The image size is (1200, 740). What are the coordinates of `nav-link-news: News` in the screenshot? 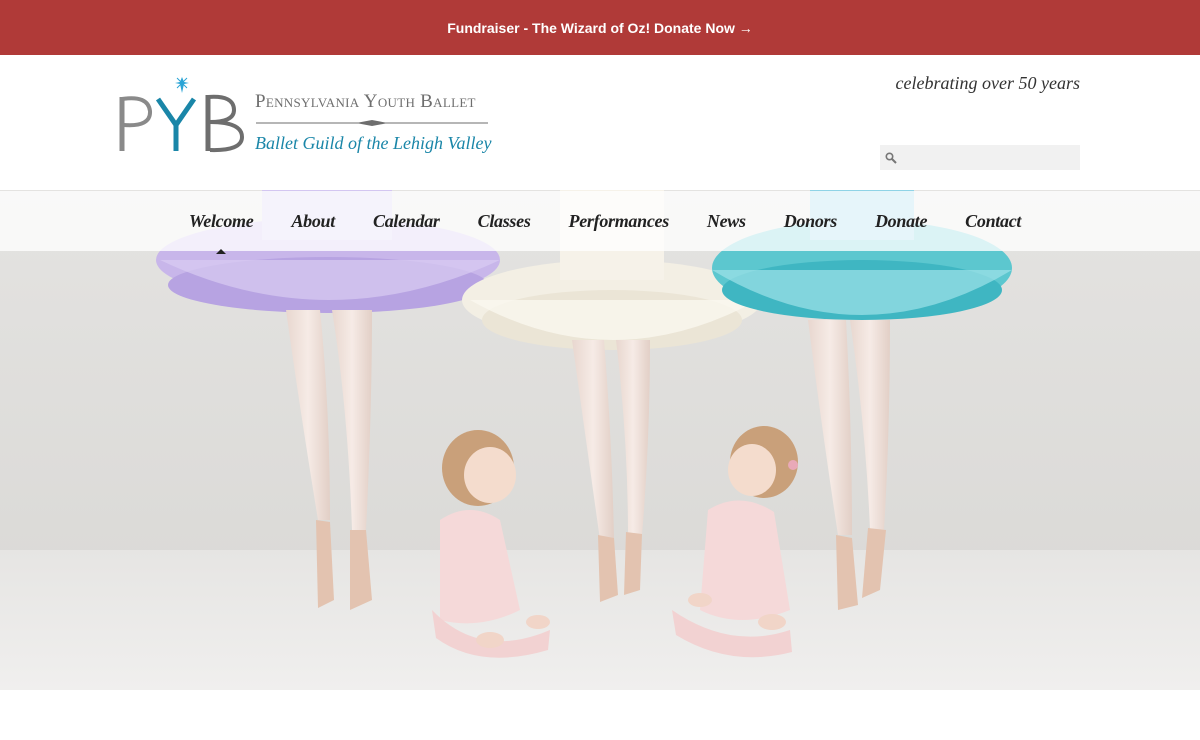 It's located at (726, 221).